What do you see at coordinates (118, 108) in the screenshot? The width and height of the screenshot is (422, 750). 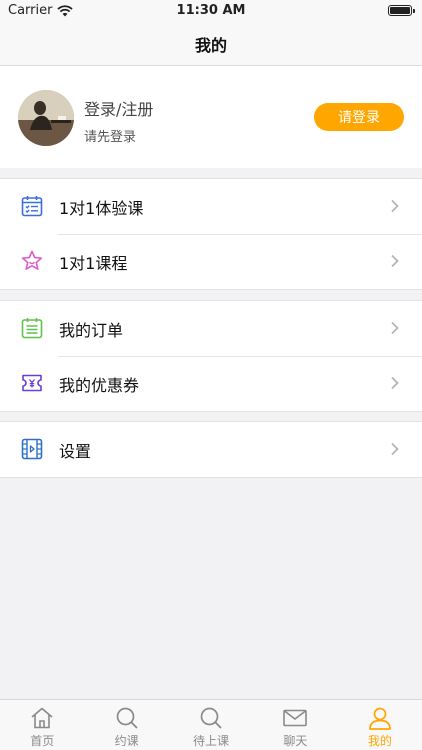 I see `login-register-title: 登录/注册` at bounding box center [118, 108].